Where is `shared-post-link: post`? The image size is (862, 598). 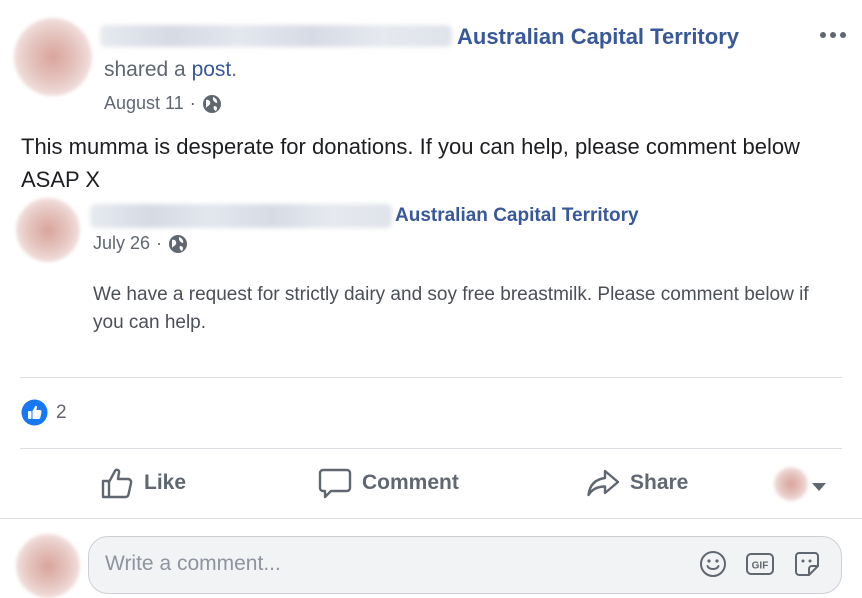 shared-post-link: post is located at coordinates (212, 69).